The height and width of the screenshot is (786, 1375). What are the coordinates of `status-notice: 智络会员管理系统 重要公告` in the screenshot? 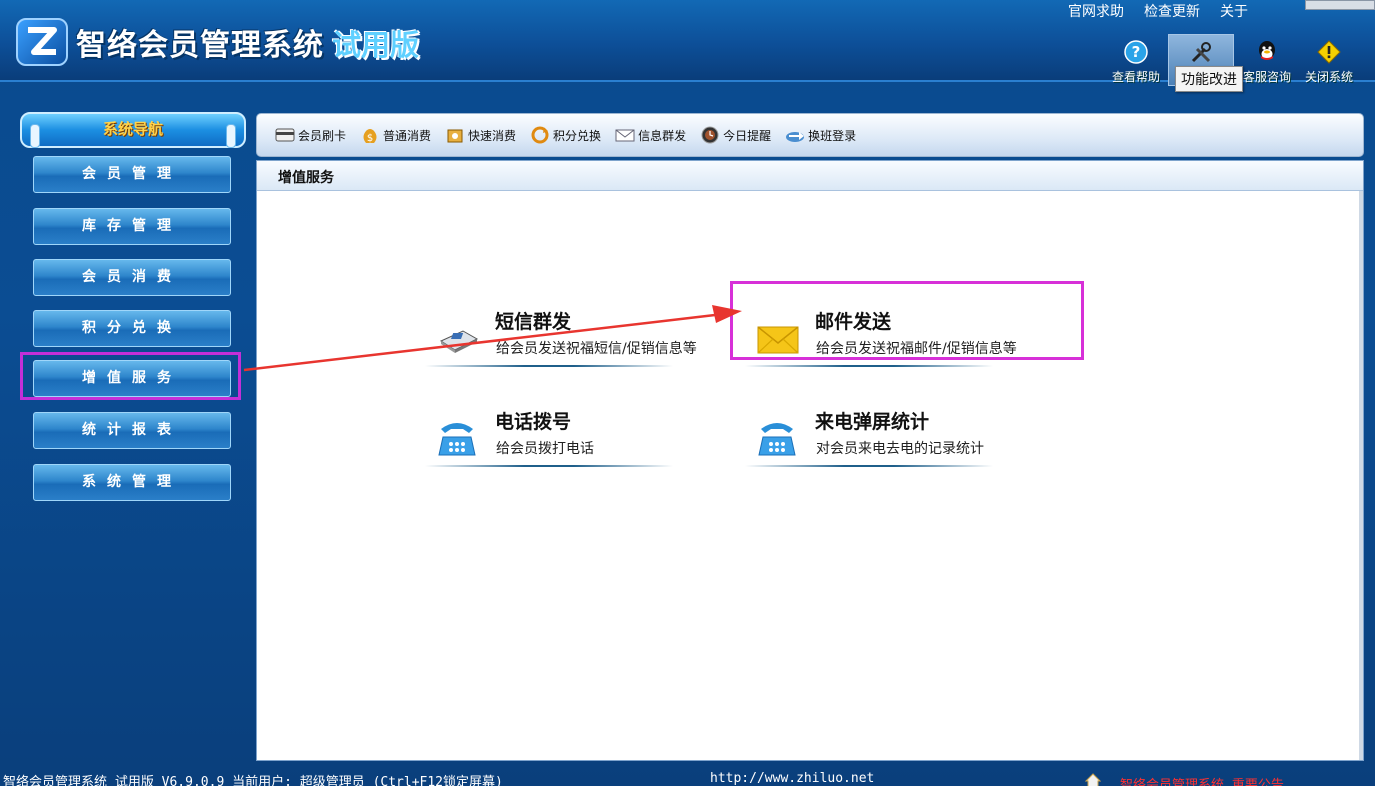 It's located at (1220, 780).